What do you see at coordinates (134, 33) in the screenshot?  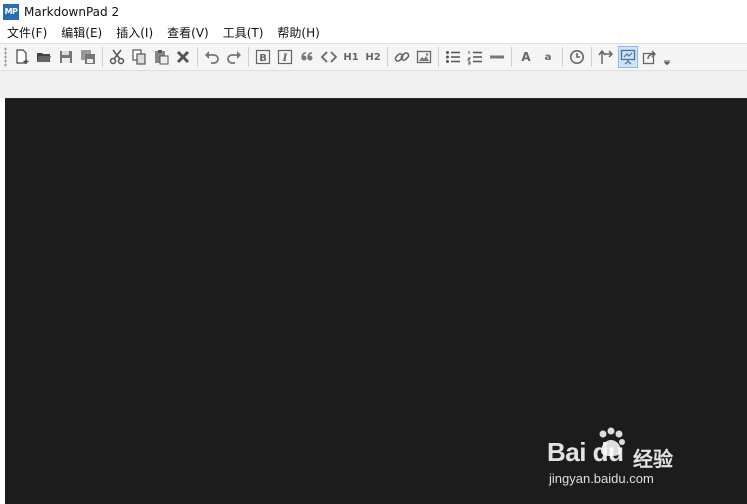 I see `menu-insert: 插入(I)` at bounding box center [134, 33].